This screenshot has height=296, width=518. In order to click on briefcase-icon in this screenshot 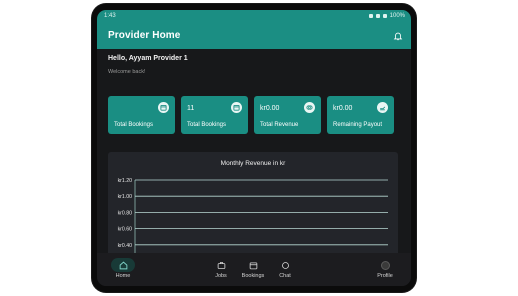, I will do `click(221, 265)`.